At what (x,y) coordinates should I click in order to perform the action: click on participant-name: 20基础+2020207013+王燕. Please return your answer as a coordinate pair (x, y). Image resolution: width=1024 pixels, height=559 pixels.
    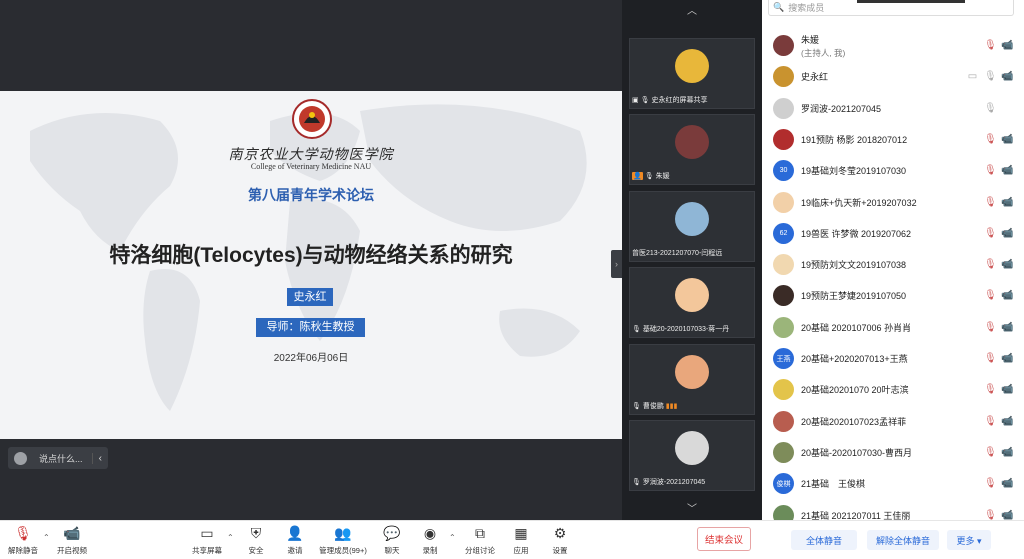
    Looking at the image, I should click on (854, 359).